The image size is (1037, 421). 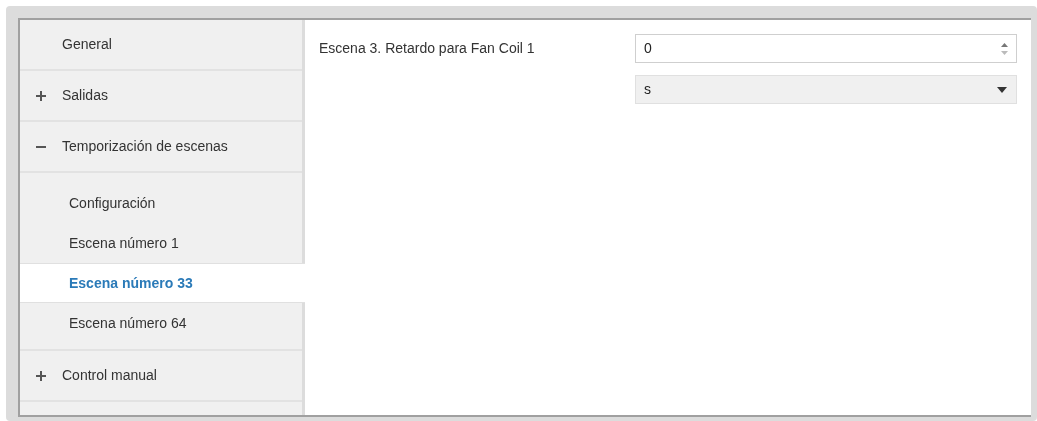 I want to click on sidebar-subitem: Configuración, so click(x=161, y=203).